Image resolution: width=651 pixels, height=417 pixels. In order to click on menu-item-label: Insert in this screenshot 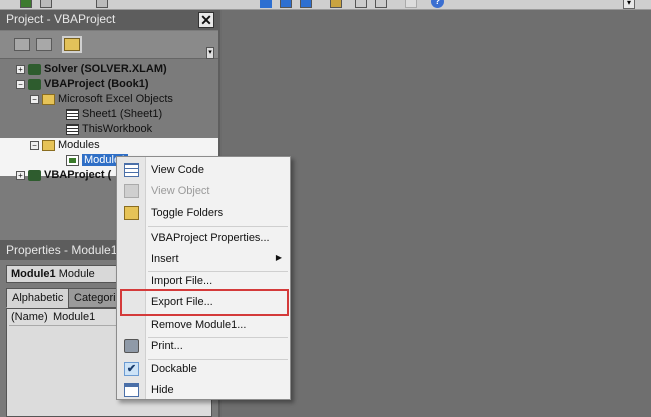, I will do `click(165, 259)`.